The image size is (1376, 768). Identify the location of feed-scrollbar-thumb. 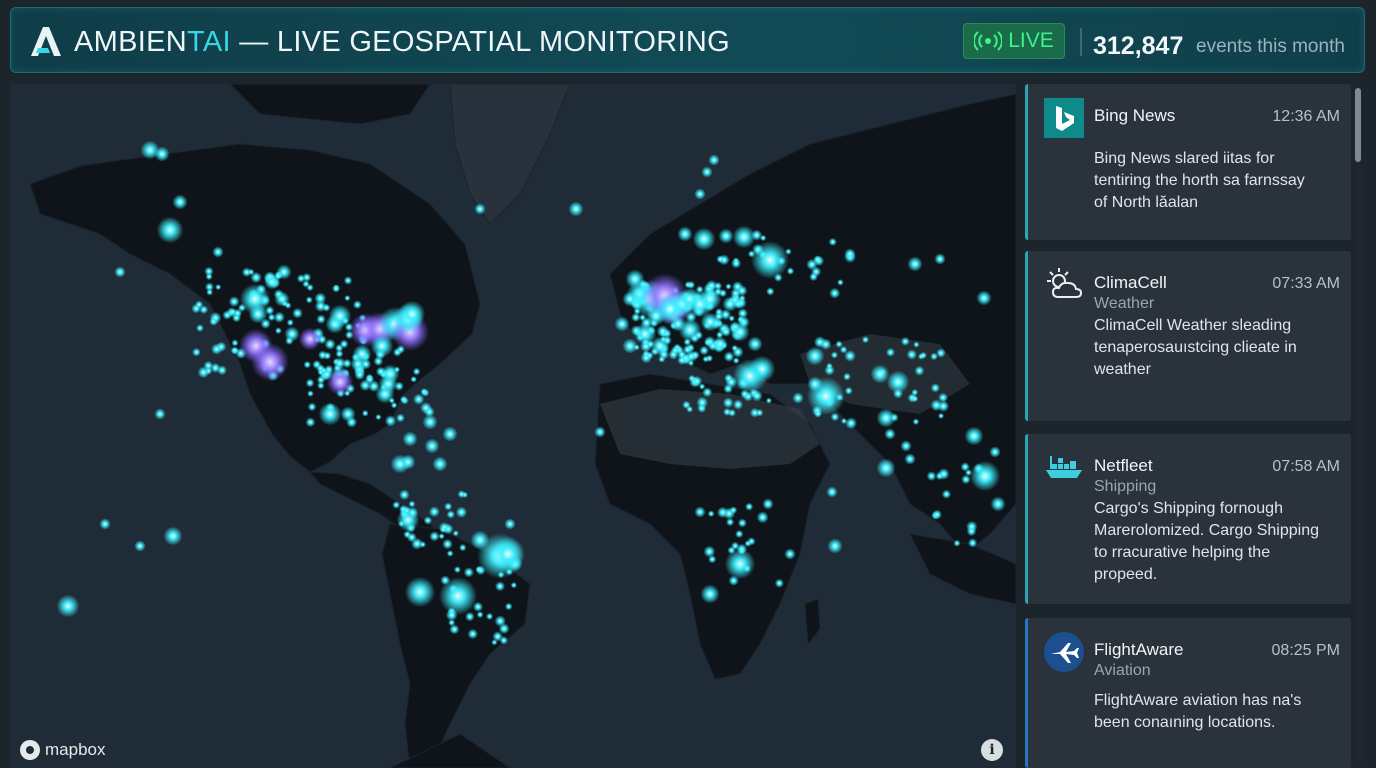
(1358, 125).